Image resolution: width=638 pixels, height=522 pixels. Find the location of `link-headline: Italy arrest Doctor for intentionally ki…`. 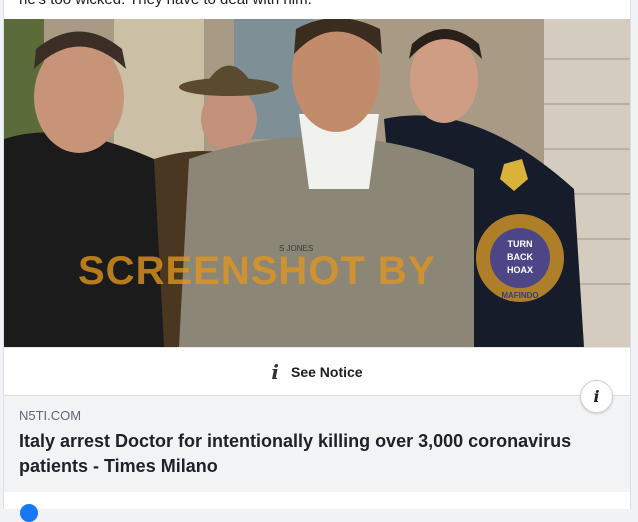

link-headline: Italy arrest Doctor for intentionally ki… is located at coordinates (299, 454).